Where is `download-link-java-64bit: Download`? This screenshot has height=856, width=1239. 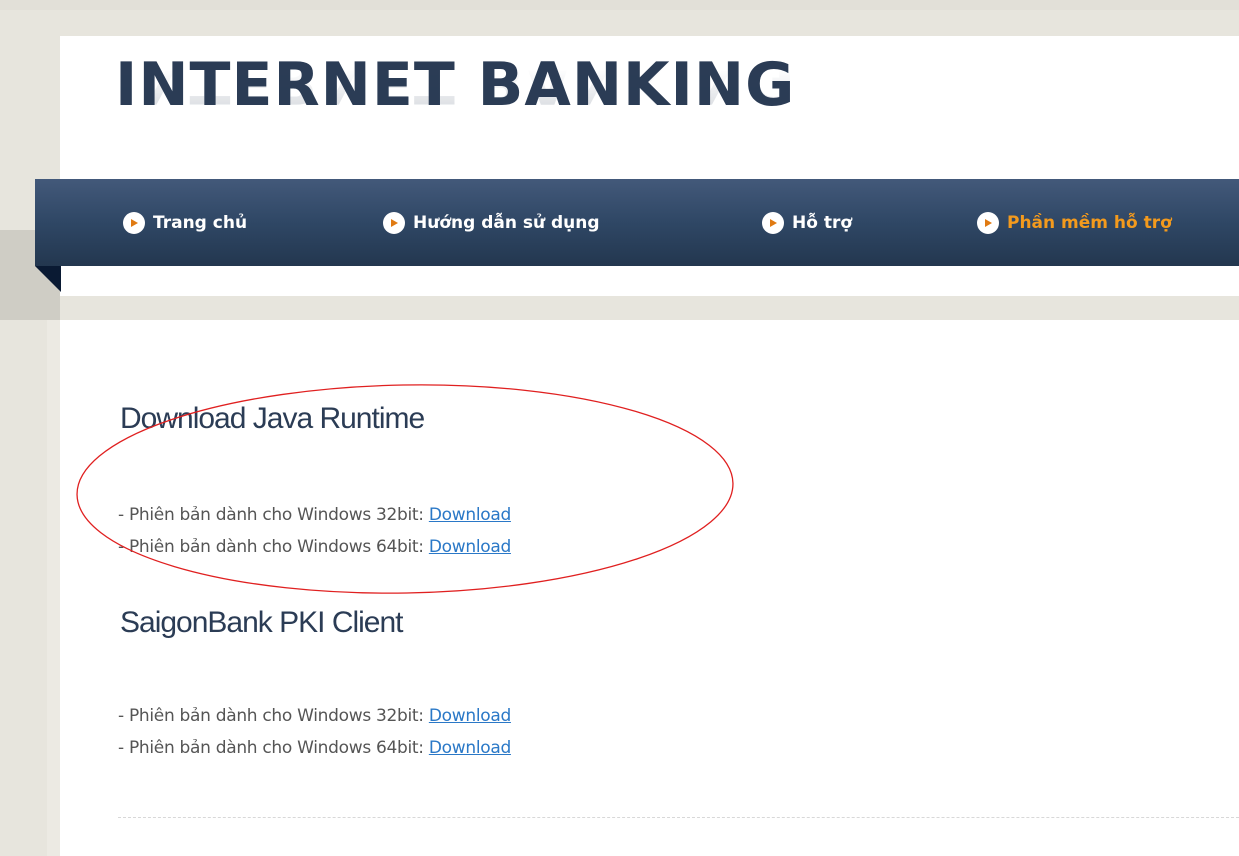
download-link-java-64bit: Download is located at coordinates (470, 547).